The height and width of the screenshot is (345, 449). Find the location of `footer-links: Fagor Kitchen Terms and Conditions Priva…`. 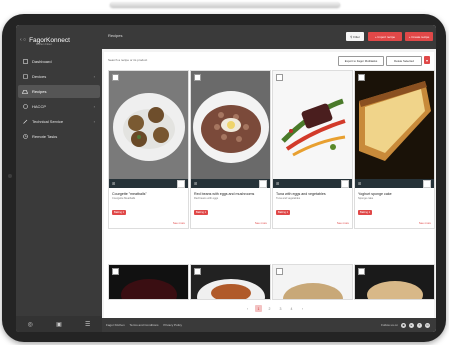

footer-links: Fagor Kitchen Terms and Conditions Priva… is located at coordinates (142, 325).